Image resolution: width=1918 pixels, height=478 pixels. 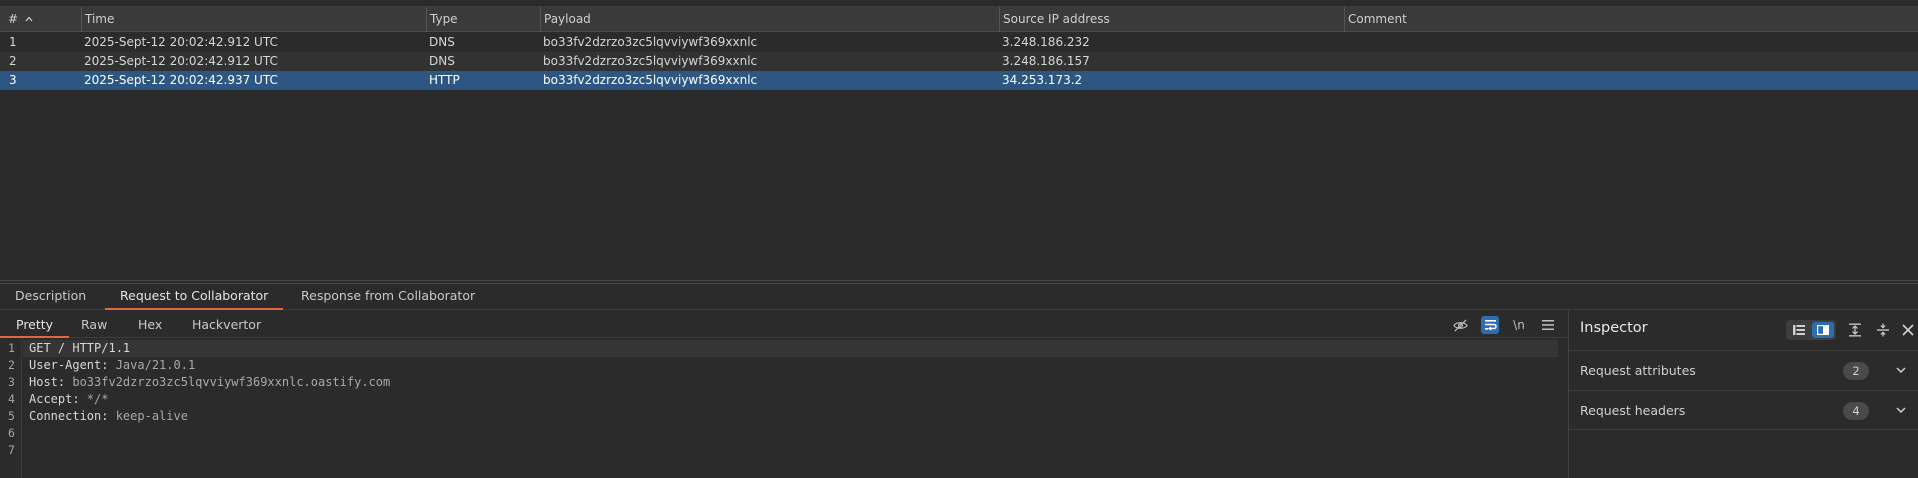 I want to click on editor-view-tabs: Pretty Raw Hex Hackvertor \n, so click(x=784, y=324).